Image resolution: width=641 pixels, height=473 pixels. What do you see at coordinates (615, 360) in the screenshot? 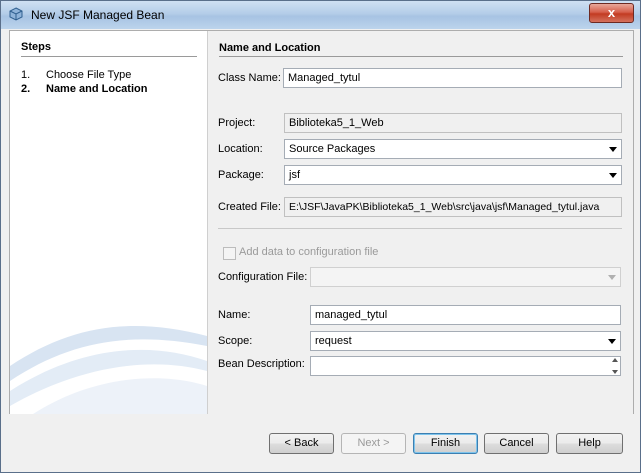
I see `scroll-up-icon` at bounding box center [615, 360].